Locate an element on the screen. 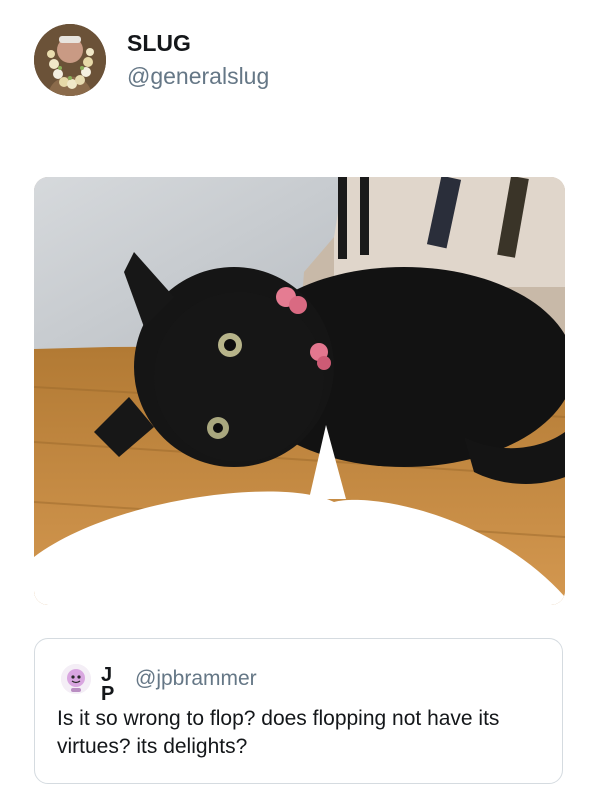 The height and width of the screenshot is (811, 599). quoted-author-display-name: J P is located at coordinates (108, 684).